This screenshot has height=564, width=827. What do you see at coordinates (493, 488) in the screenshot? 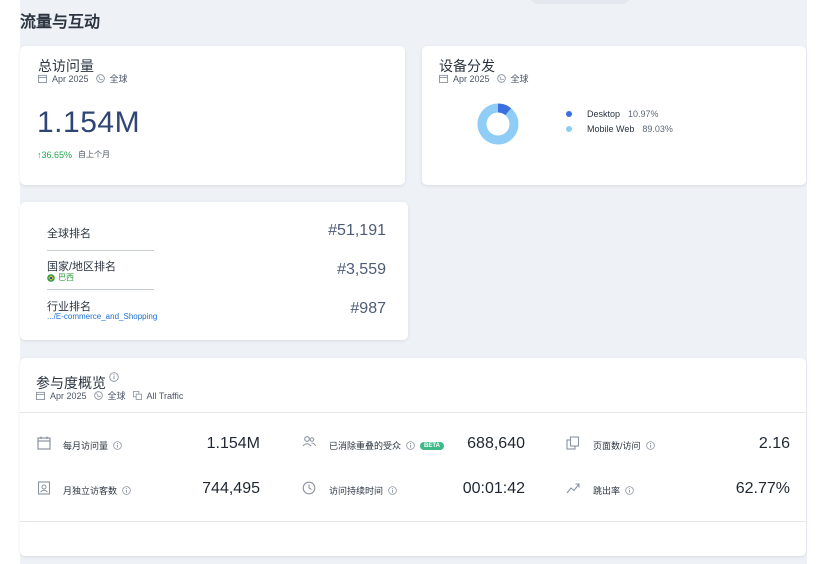
I see `visit-duration-value: 00:01:42` at bounding box center [493, 488].